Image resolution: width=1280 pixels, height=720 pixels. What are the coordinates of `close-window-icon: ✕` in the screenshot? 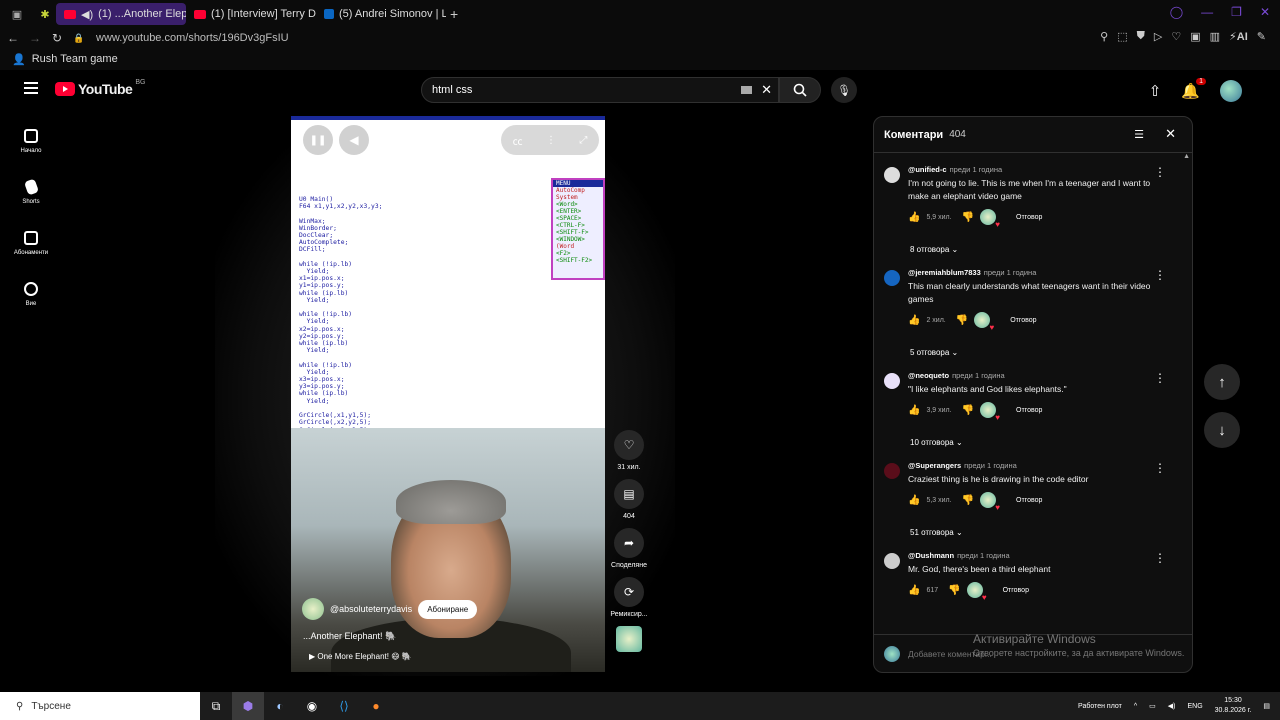 It's located at (1265, 12).